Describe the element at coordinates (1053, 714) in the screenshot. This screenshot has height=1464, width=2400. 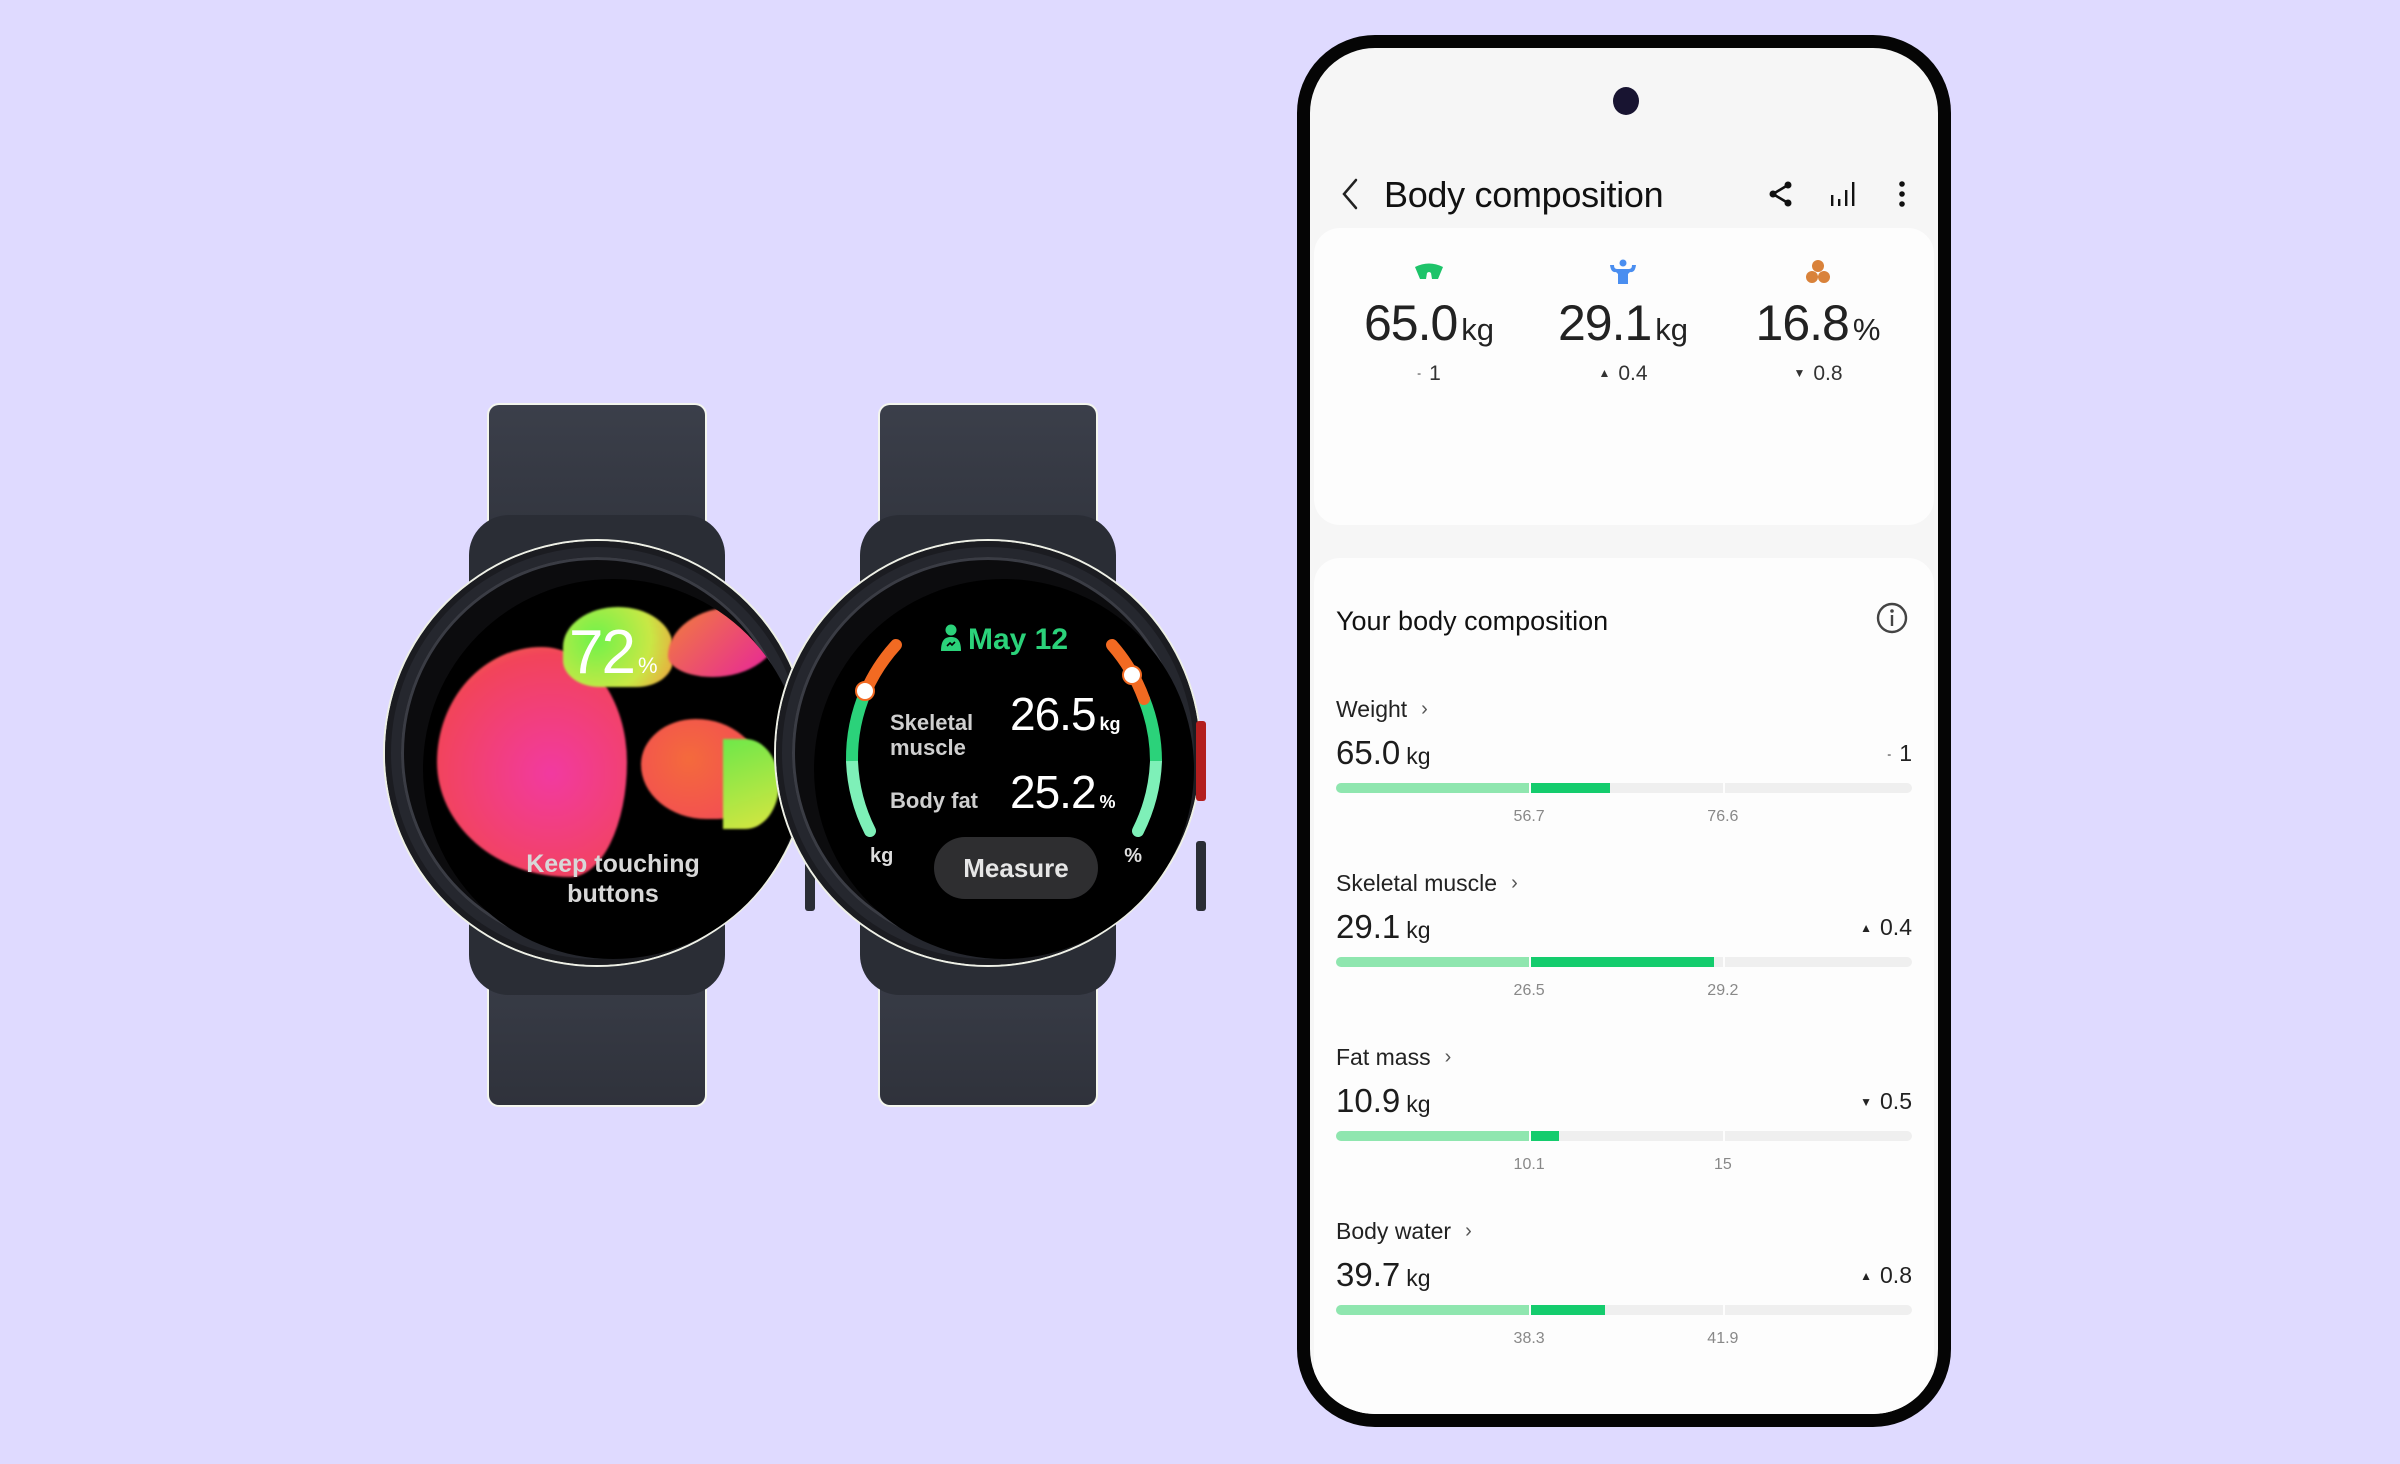
I see `metric-value: 26.5` at that location.